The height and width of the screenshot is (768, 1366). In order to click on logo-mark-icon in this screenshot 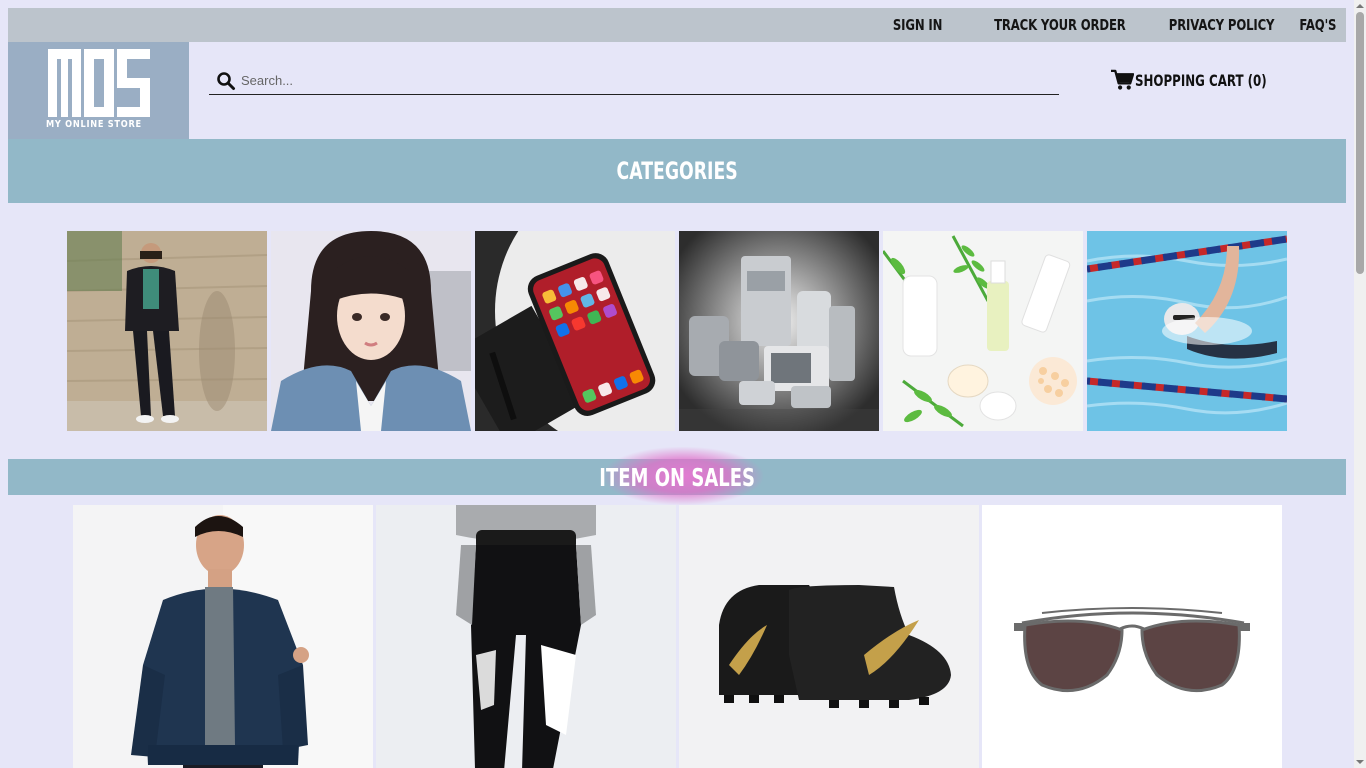, I will do `click(99, 83)`.